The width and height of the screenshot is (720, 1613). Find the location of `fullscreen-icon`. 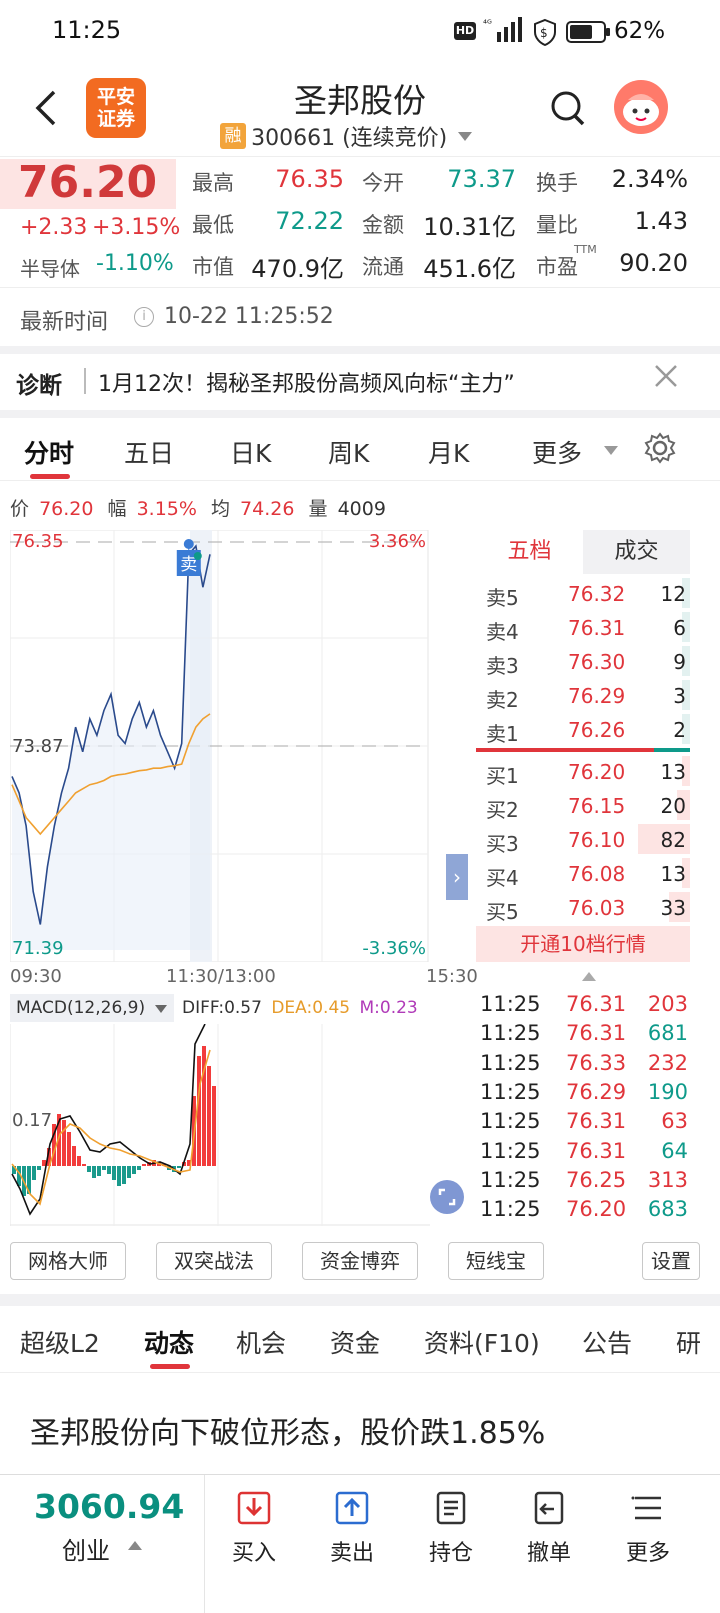

fullscreen-icon is located at coordinates (447, 1197).